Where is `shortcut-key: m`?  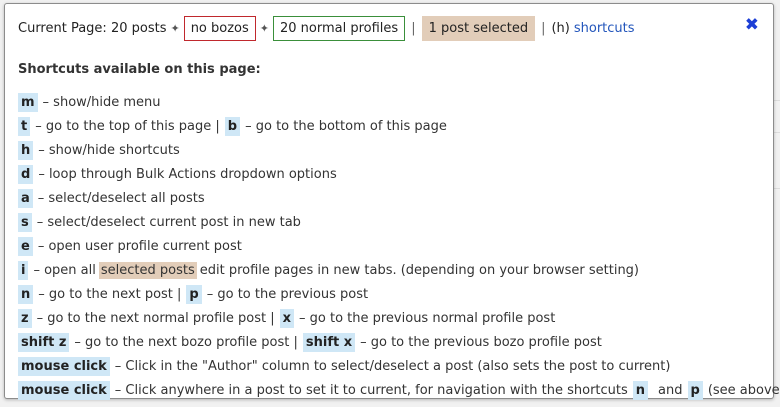 shortcut-key: m is located at coordinates (28, 102).